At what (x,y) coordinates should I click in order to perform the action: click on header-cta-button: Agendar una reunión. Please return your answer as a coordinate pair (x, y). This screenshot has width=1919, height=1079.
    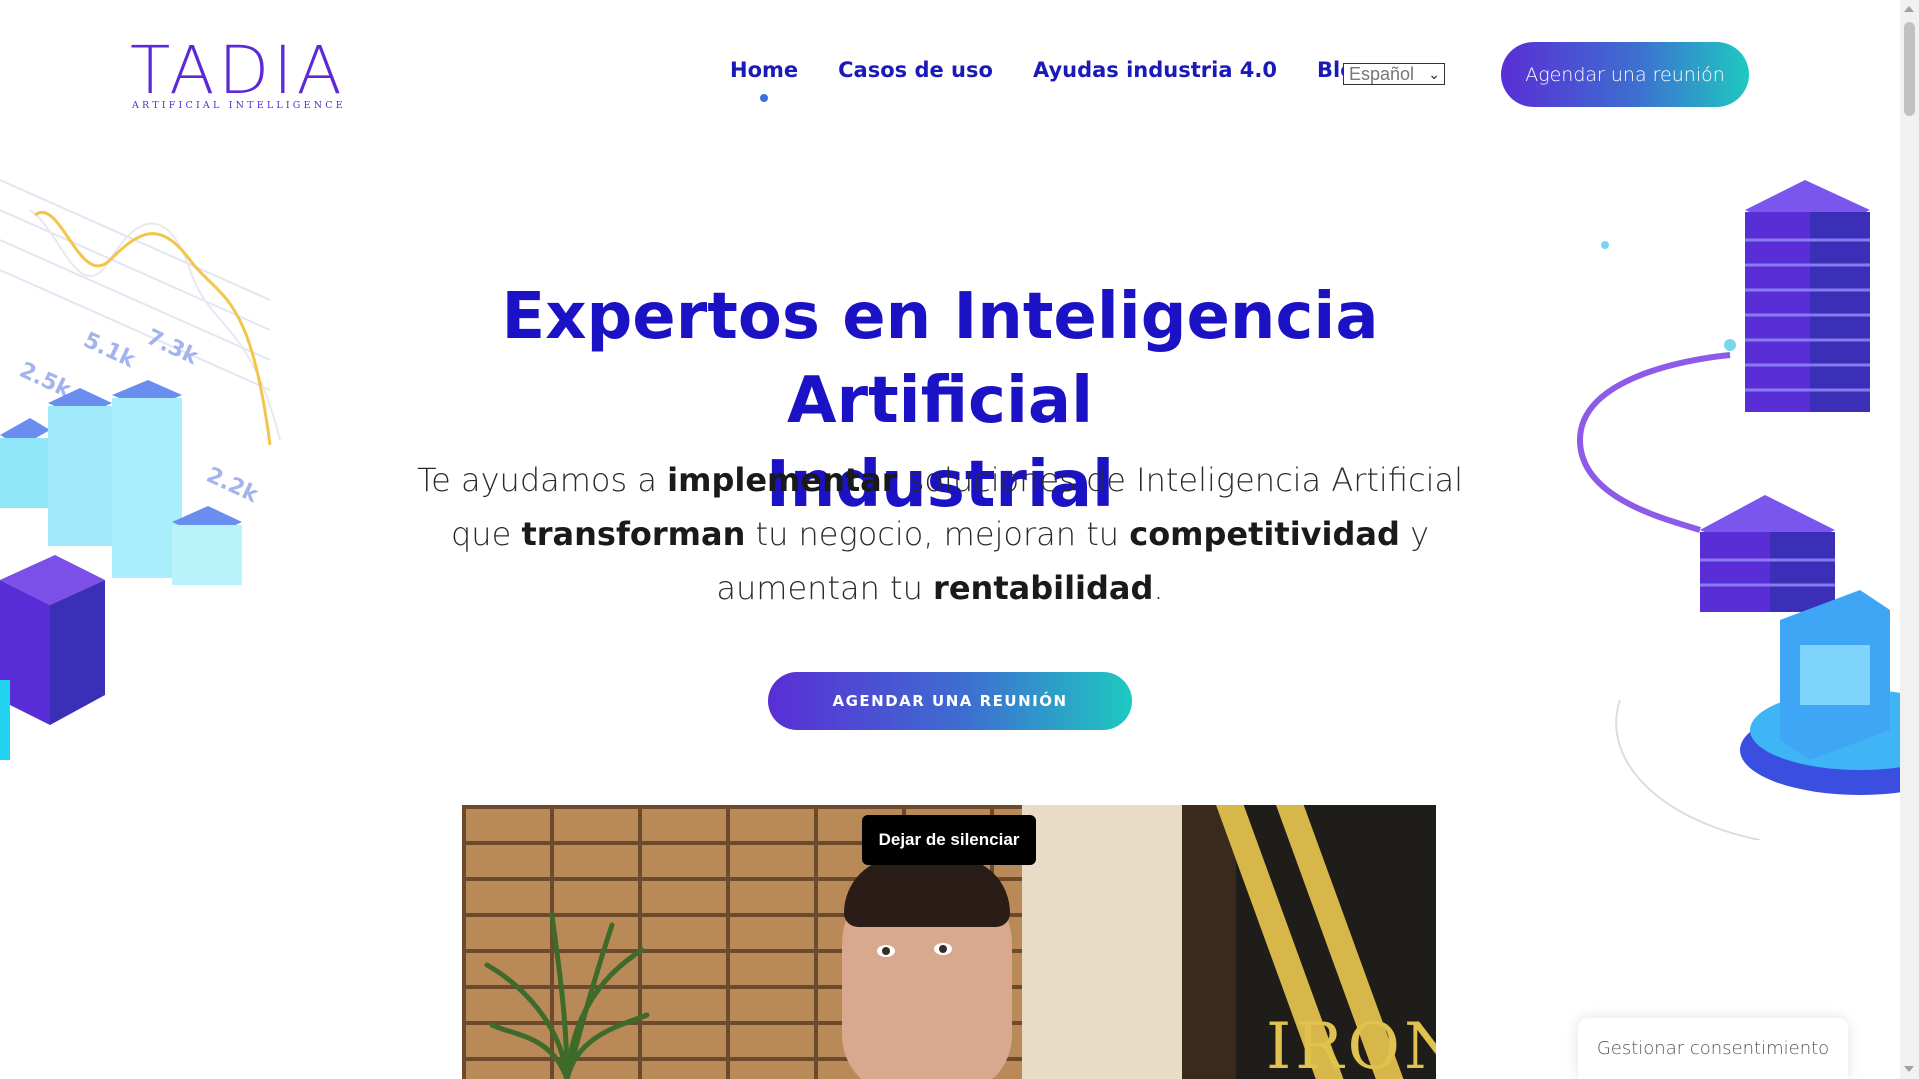
    Looking at the image, I should click on (1625, 74).